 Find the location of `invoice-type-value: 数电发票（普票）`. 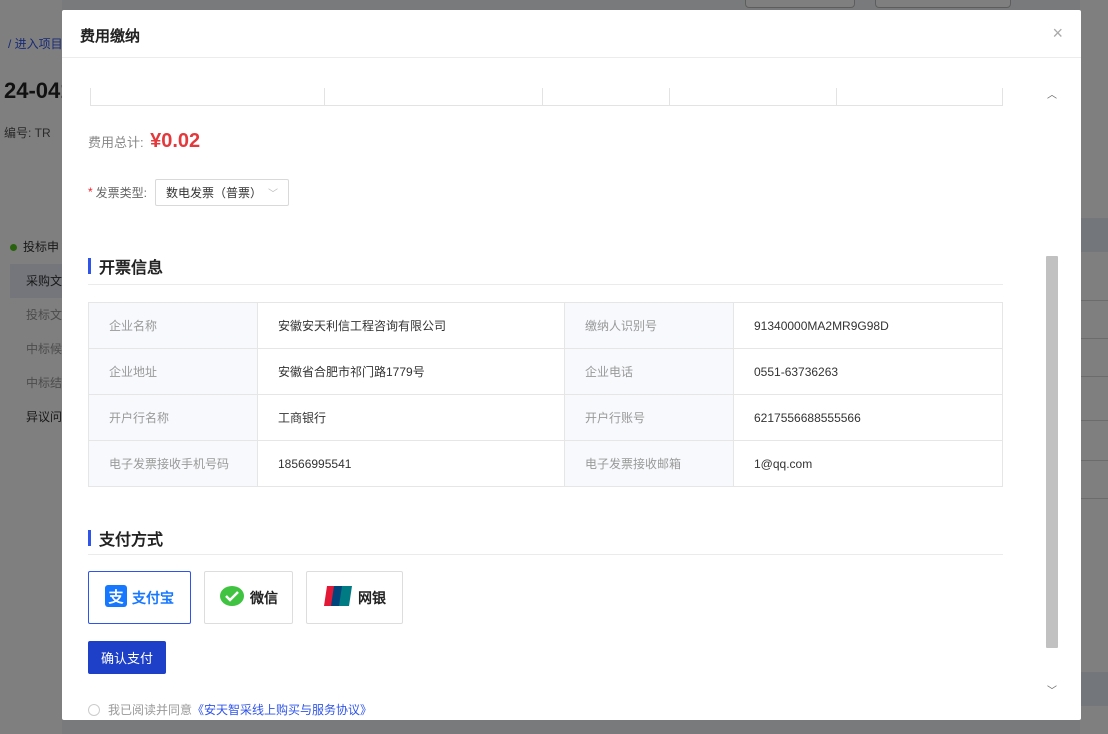

invoice-type-value: 数电发票（普票） is located at coordinates (214, 192).